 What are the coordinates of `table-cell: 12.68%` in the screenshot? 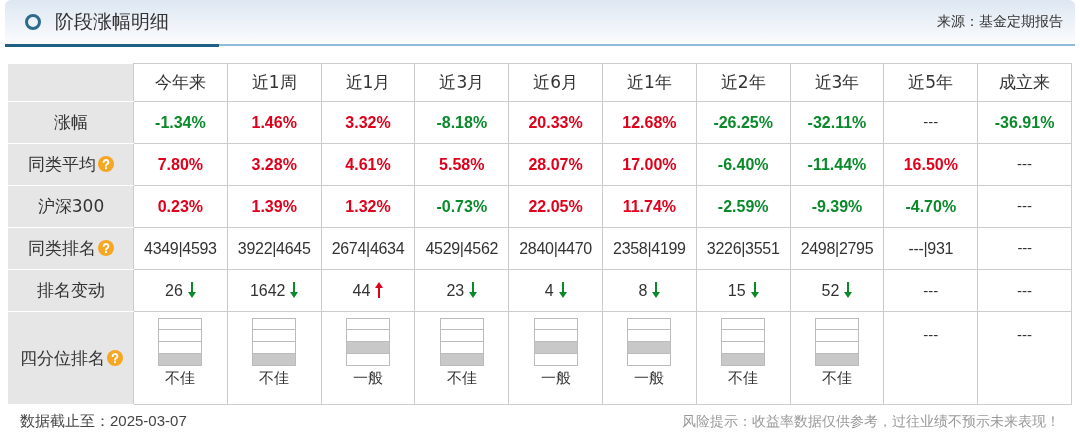 It's located at (649, 122).